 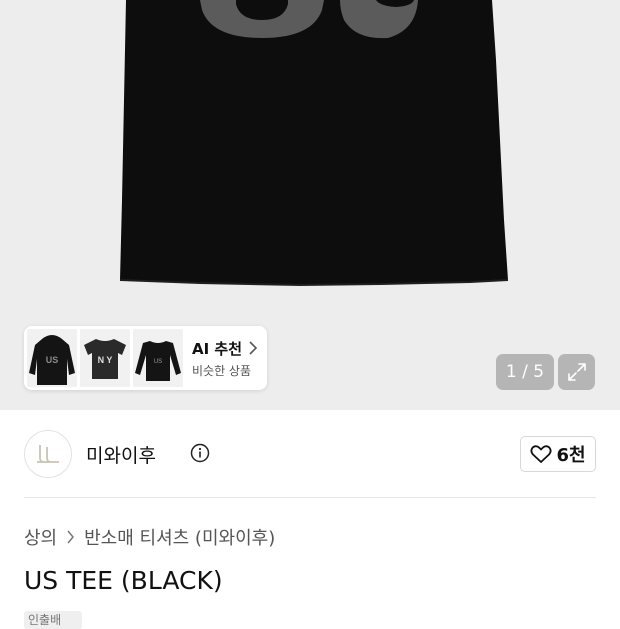 I want to click on image-counter: 1 / 5, so click(x=525, y=372).